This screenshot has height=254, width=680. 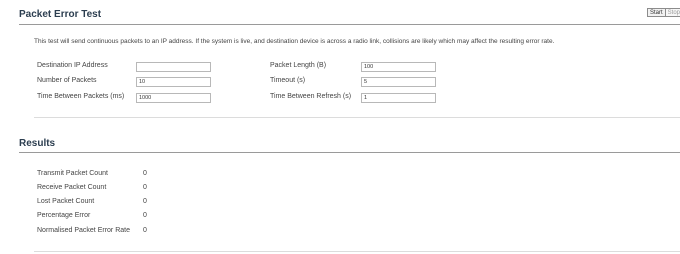 I want to click on page-title: Packet Error Test, so click(x=60, y=14).